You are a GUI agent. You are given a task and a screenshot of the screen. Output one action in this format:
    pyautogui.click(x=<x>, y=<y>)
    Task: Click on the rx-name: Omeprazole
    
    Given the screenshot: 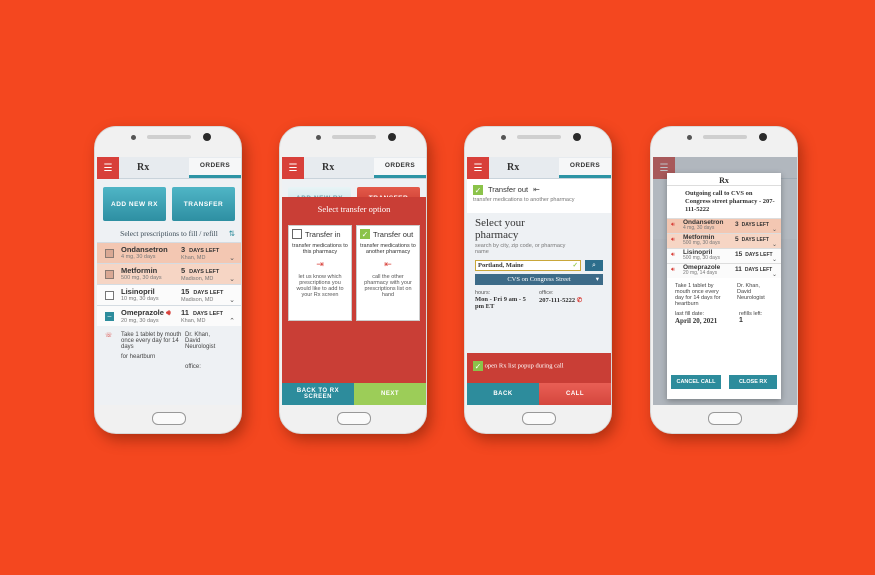 What is the action you would take?
    pyautogui.click(x=142, y=312)
    